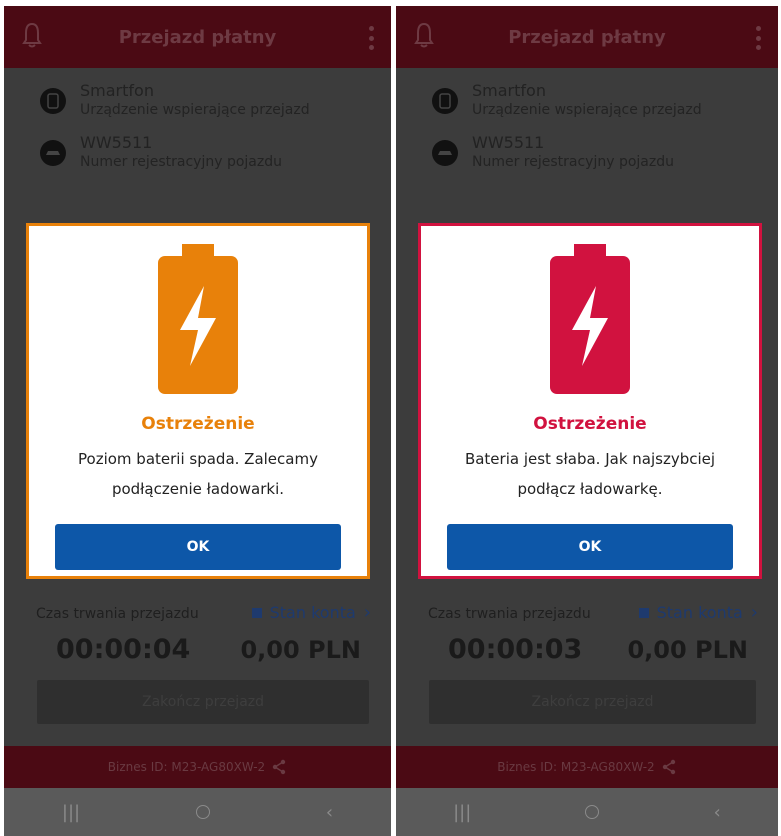  Describe the element at coordinates (123, 649) in the screenshot. I see `elapsed-time: 00:00:04` at that location.